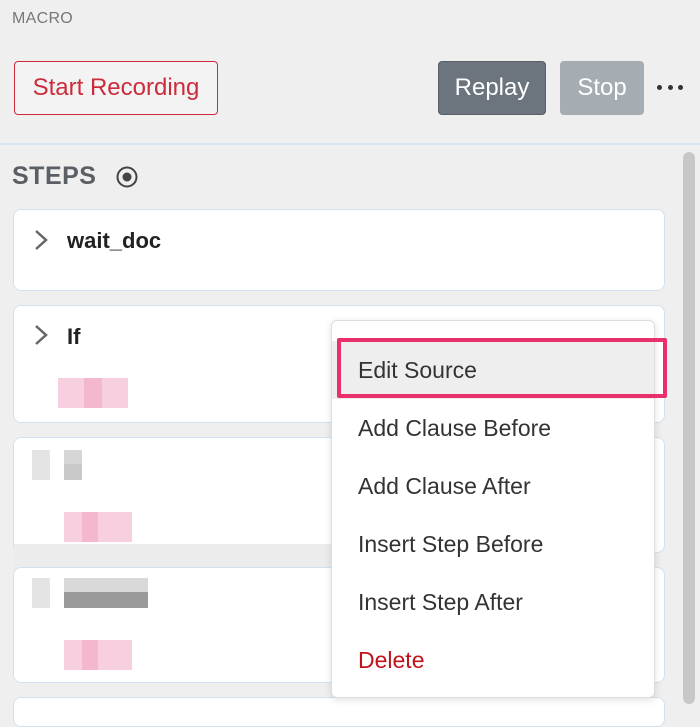 The width and height of the screenshot is (700, 727). What do you see at coordinates (493, 428) in the screenshot?
I see `menu-item-add-clause-before: Add Clause Before` at bounding box center [493, 428].